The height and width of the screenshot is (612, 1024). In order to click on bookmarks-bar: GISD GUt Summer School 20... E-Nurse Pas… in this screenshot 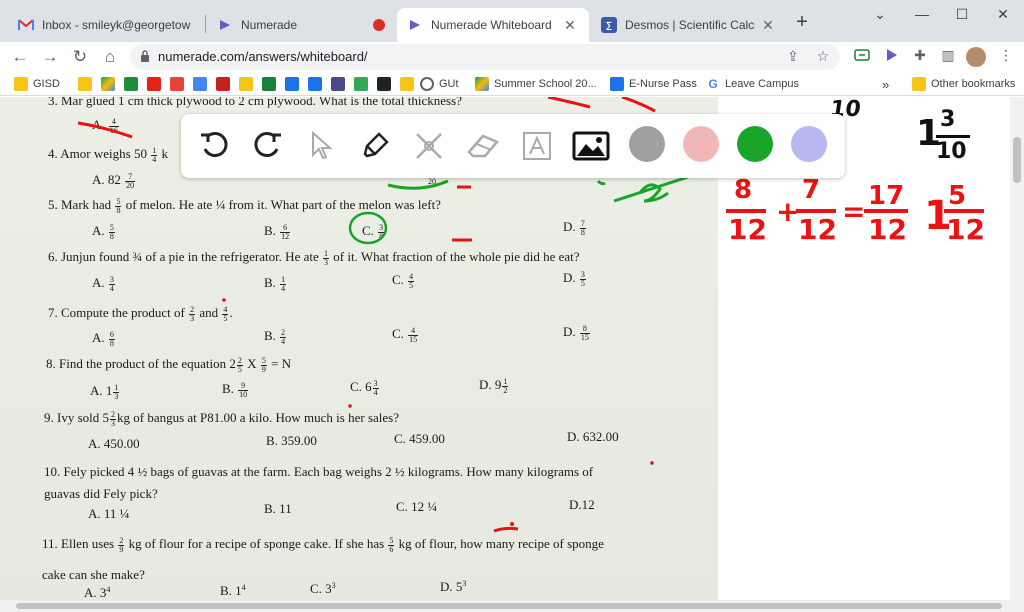, I will do `click(512, 84)`.